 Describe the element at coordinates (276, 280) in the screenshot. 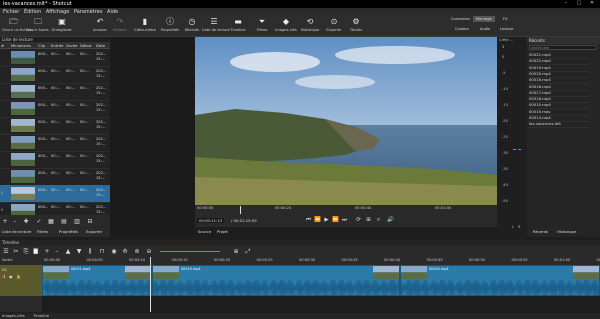

I see `timeline-clip: 00019.mp4` at that location.